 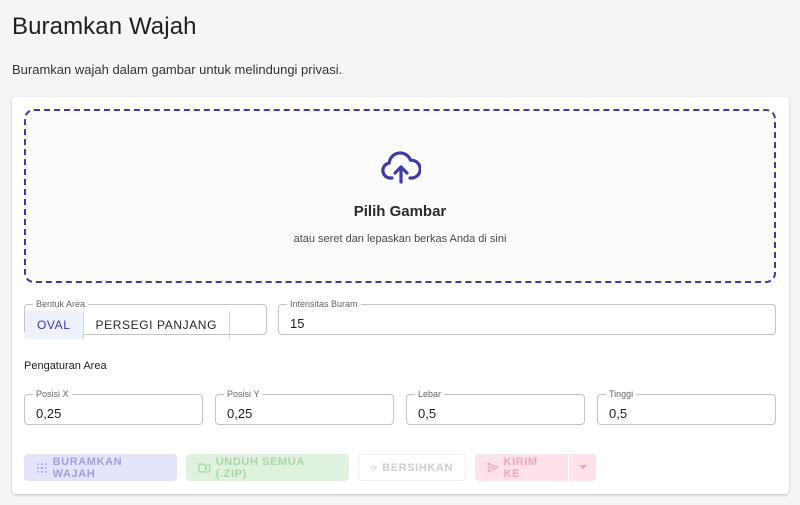 What do you see at coordinates (493, 467) in the screenshot?
I see `send-icon` at bounding box center [493, 467].